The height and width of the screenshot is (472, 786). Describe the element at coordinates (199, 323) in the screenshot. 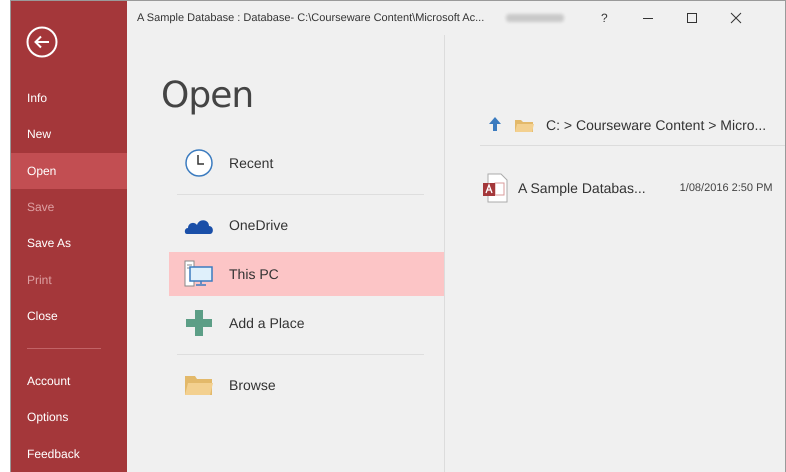

I see `plus-icon` at that location.